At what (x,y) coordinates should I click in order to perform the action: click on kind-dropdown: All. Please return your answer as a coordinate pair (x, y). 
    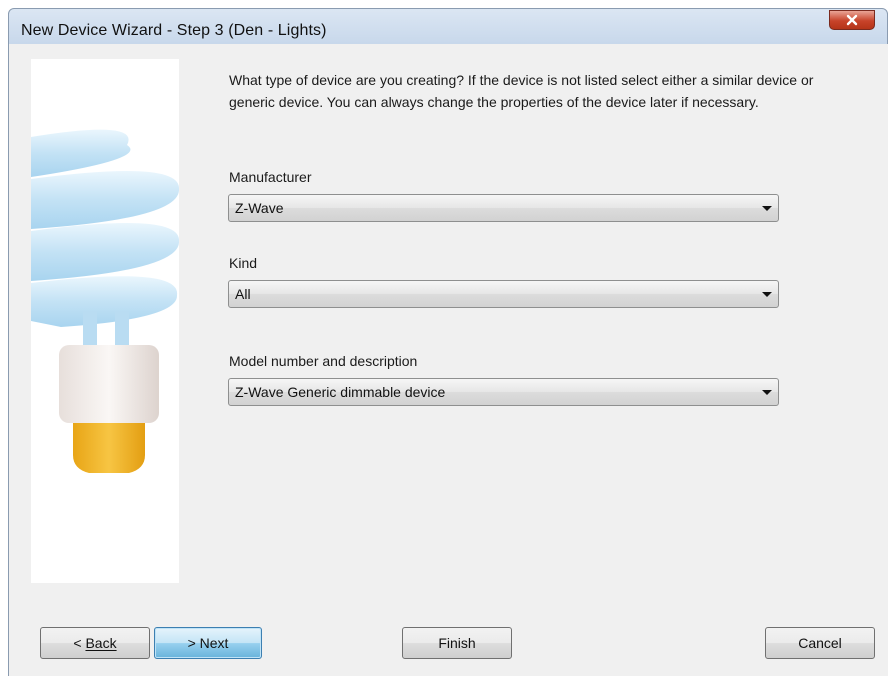
    Looking at the image, I should click on (503, 294).